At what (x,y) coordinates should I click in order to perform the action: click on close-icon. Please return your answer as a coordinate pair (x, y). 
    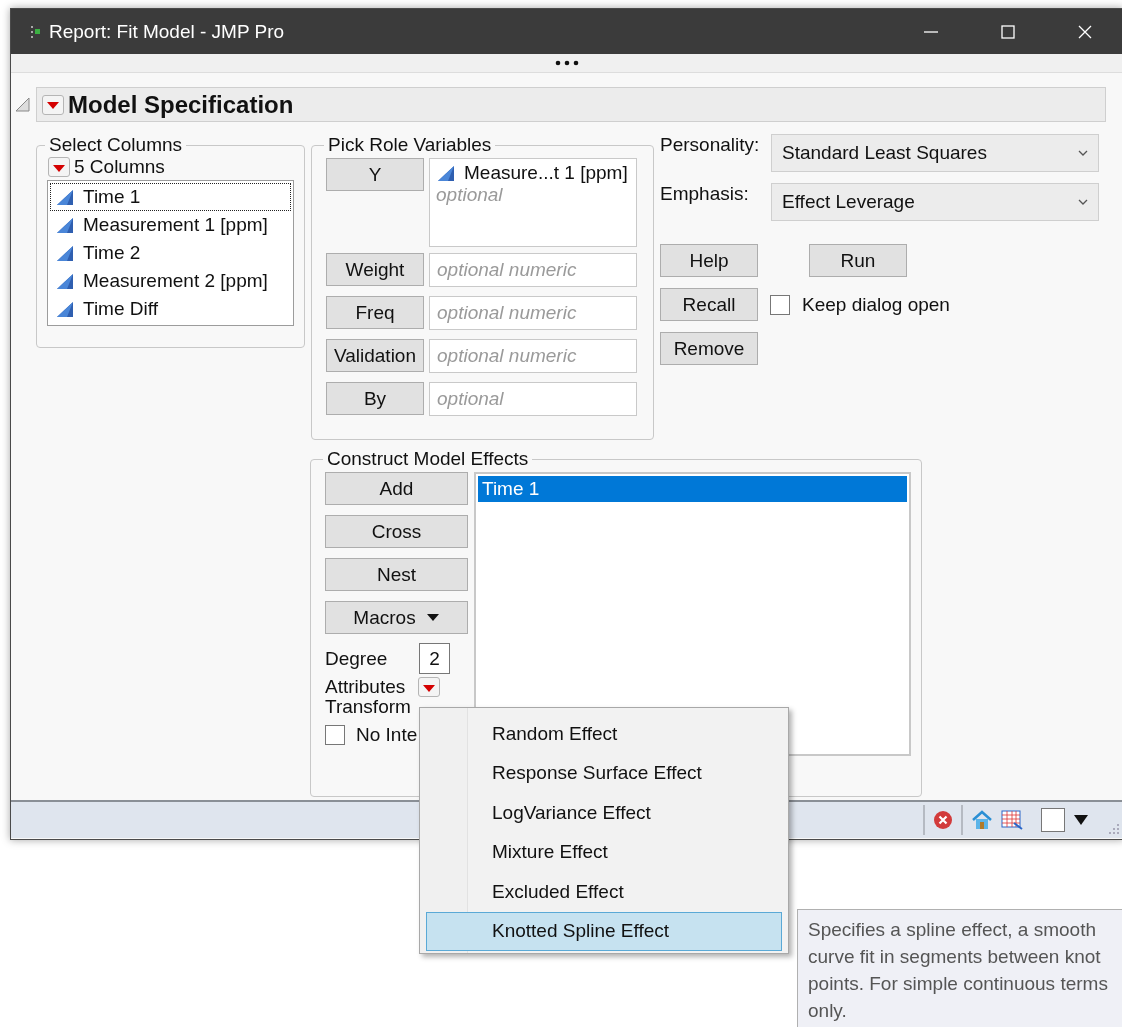
    Looking at the image, I should click on (1084, 31).